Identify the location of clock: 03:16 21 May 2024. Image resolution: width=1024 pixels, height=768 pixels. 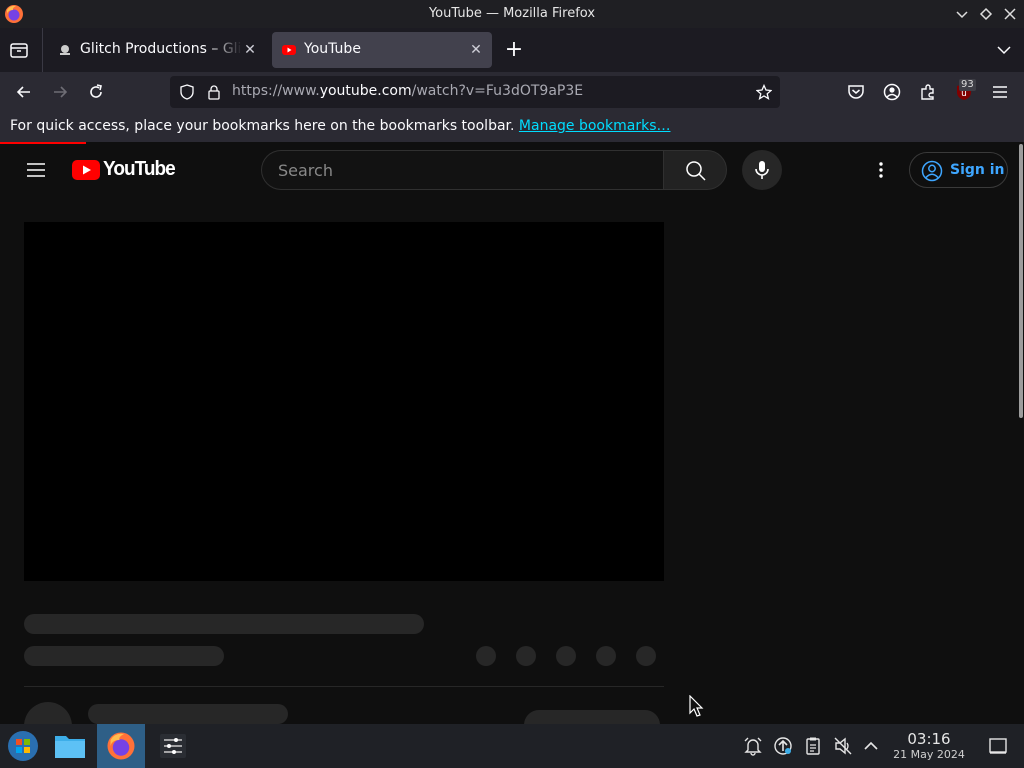
(929, 746).